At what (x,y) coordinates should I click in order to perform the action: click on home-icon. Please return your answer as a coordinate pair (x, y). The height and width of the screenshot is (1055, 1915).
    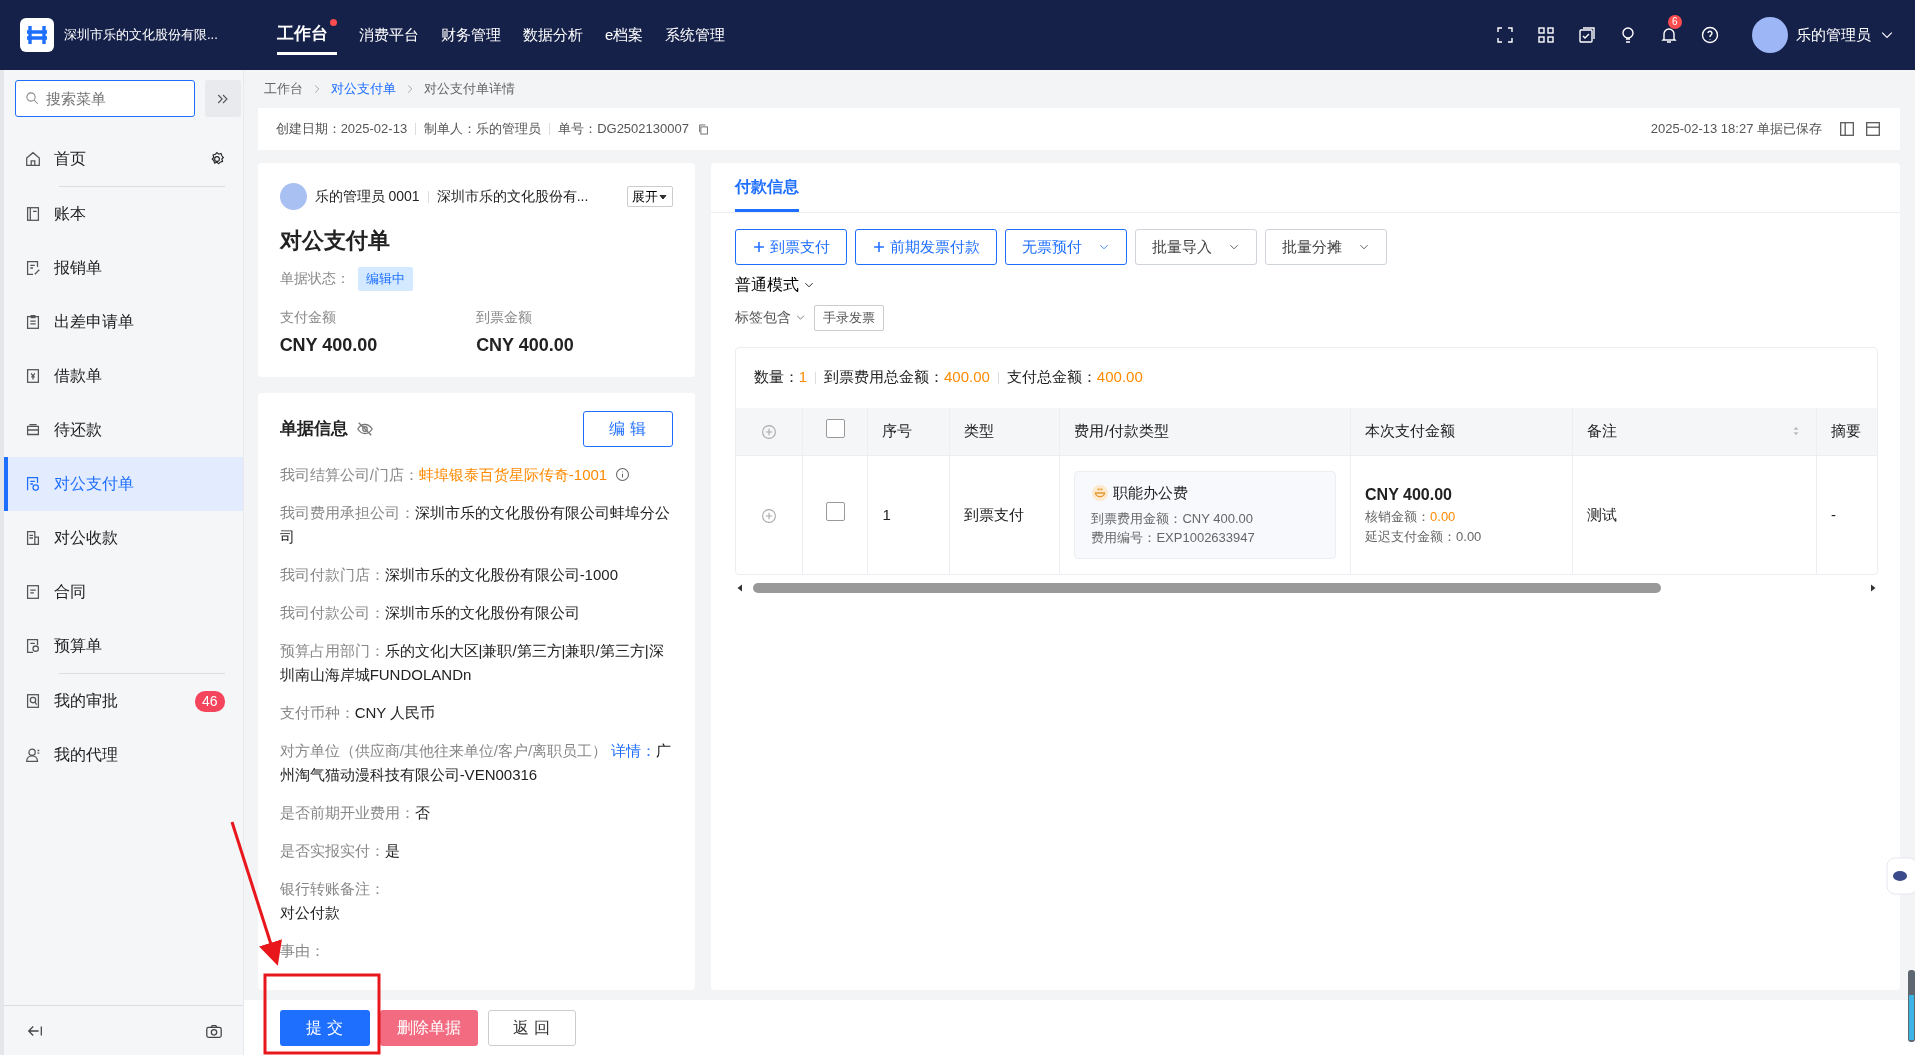
    Looking at the image, I should click on (33, 159).